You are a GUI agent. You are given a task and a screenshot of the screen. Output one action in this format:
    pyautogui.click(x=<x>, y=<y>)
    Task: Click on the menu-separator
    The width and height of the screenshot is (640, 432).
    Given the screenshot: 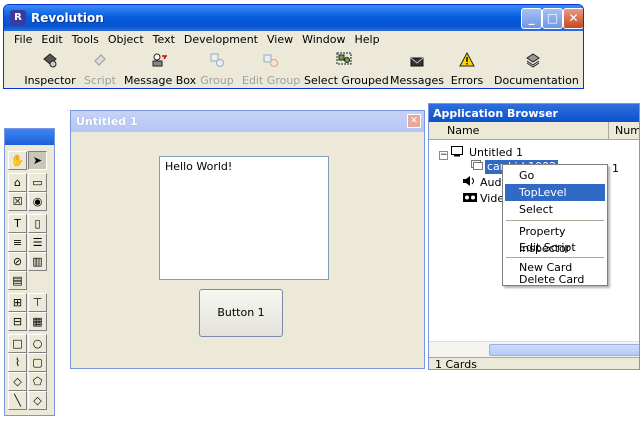 What is the action you would take?
    pyautogui.click(x=555, y=220)
    